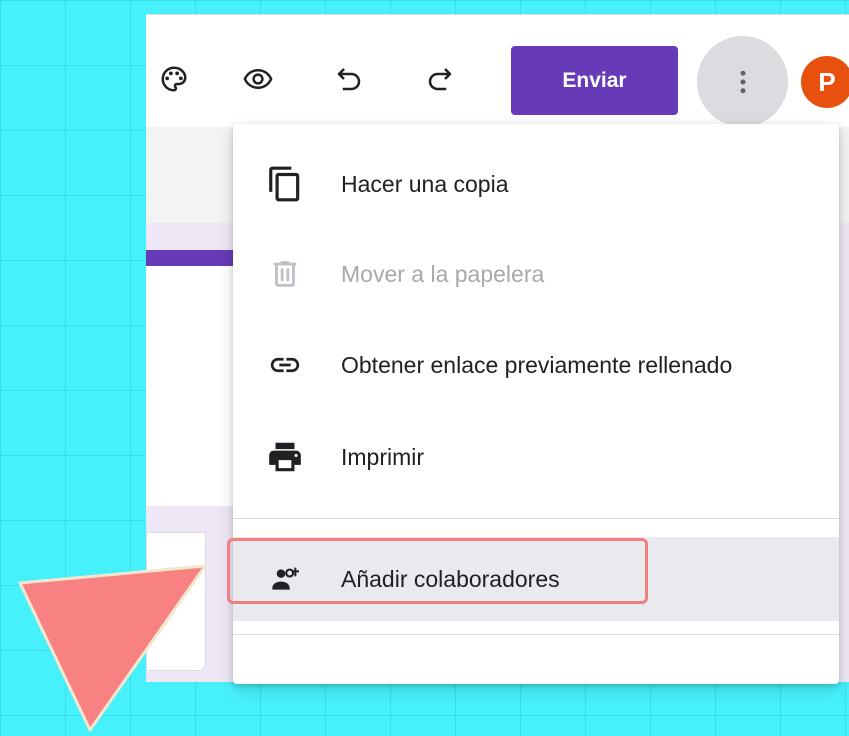  What do you see at coordinates (112, 648) in the screenshot?
I see `pointer-arrow-icon` at bounding box center [112, 648].